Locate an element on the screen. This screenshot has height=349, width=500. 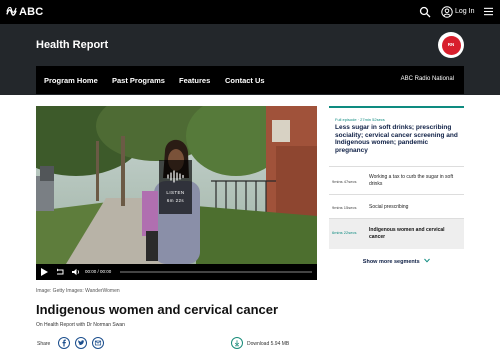
nav-features: Features is located at coordinates (194, 80).